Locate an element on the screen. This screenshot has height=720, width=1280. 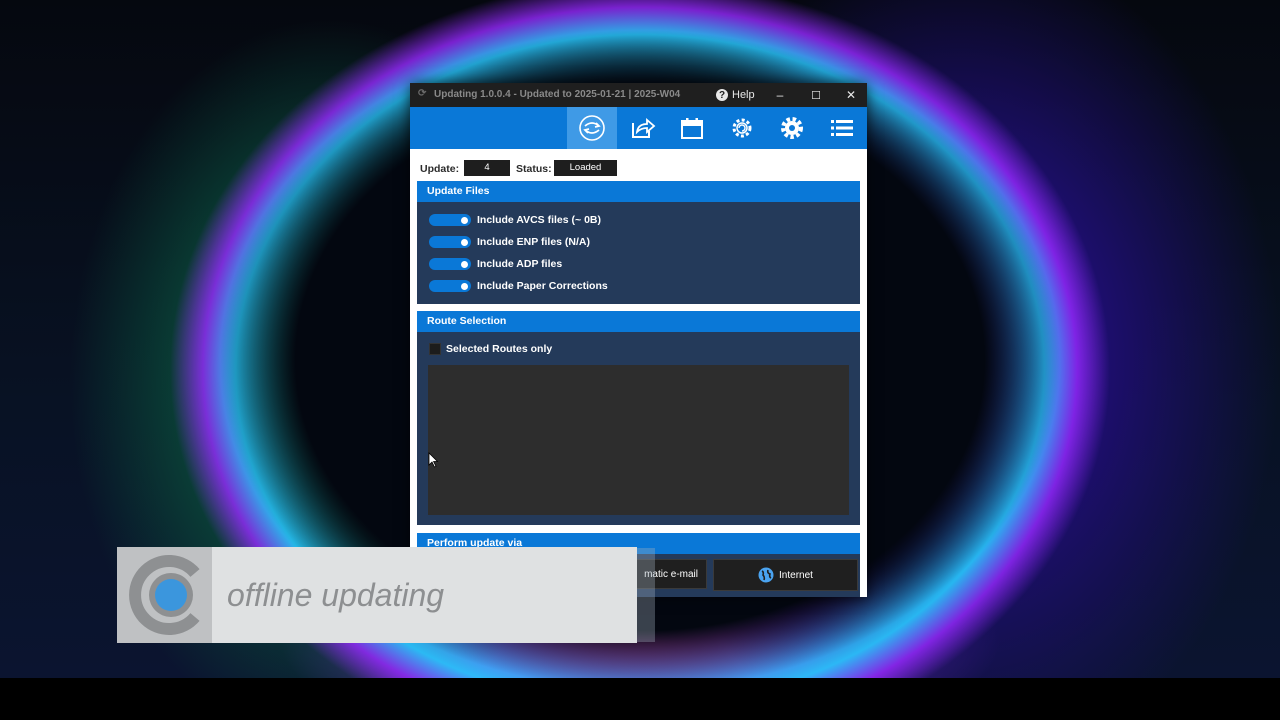
toggle-row-avcs: Include AVCS files (~ 0B) is located at coordinates (515, 220).